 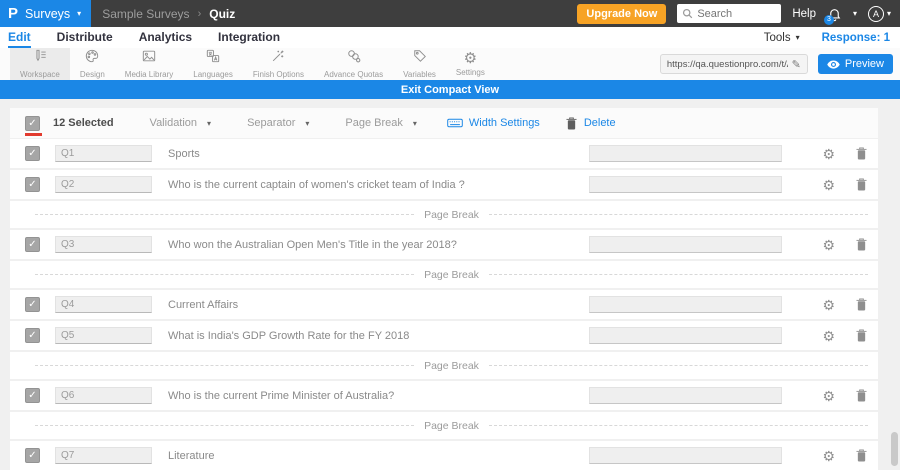 I want to click on bulk-delete-button: Delete, so click(x=591, y=123).